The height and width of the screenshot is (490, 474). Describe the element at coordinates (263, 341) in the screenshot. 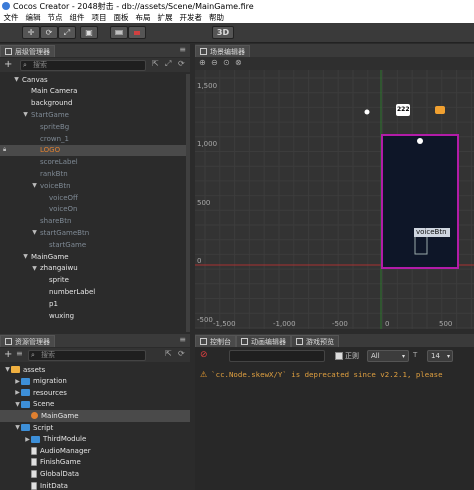

I see `tab-animation: 动画编辑器` at that location.